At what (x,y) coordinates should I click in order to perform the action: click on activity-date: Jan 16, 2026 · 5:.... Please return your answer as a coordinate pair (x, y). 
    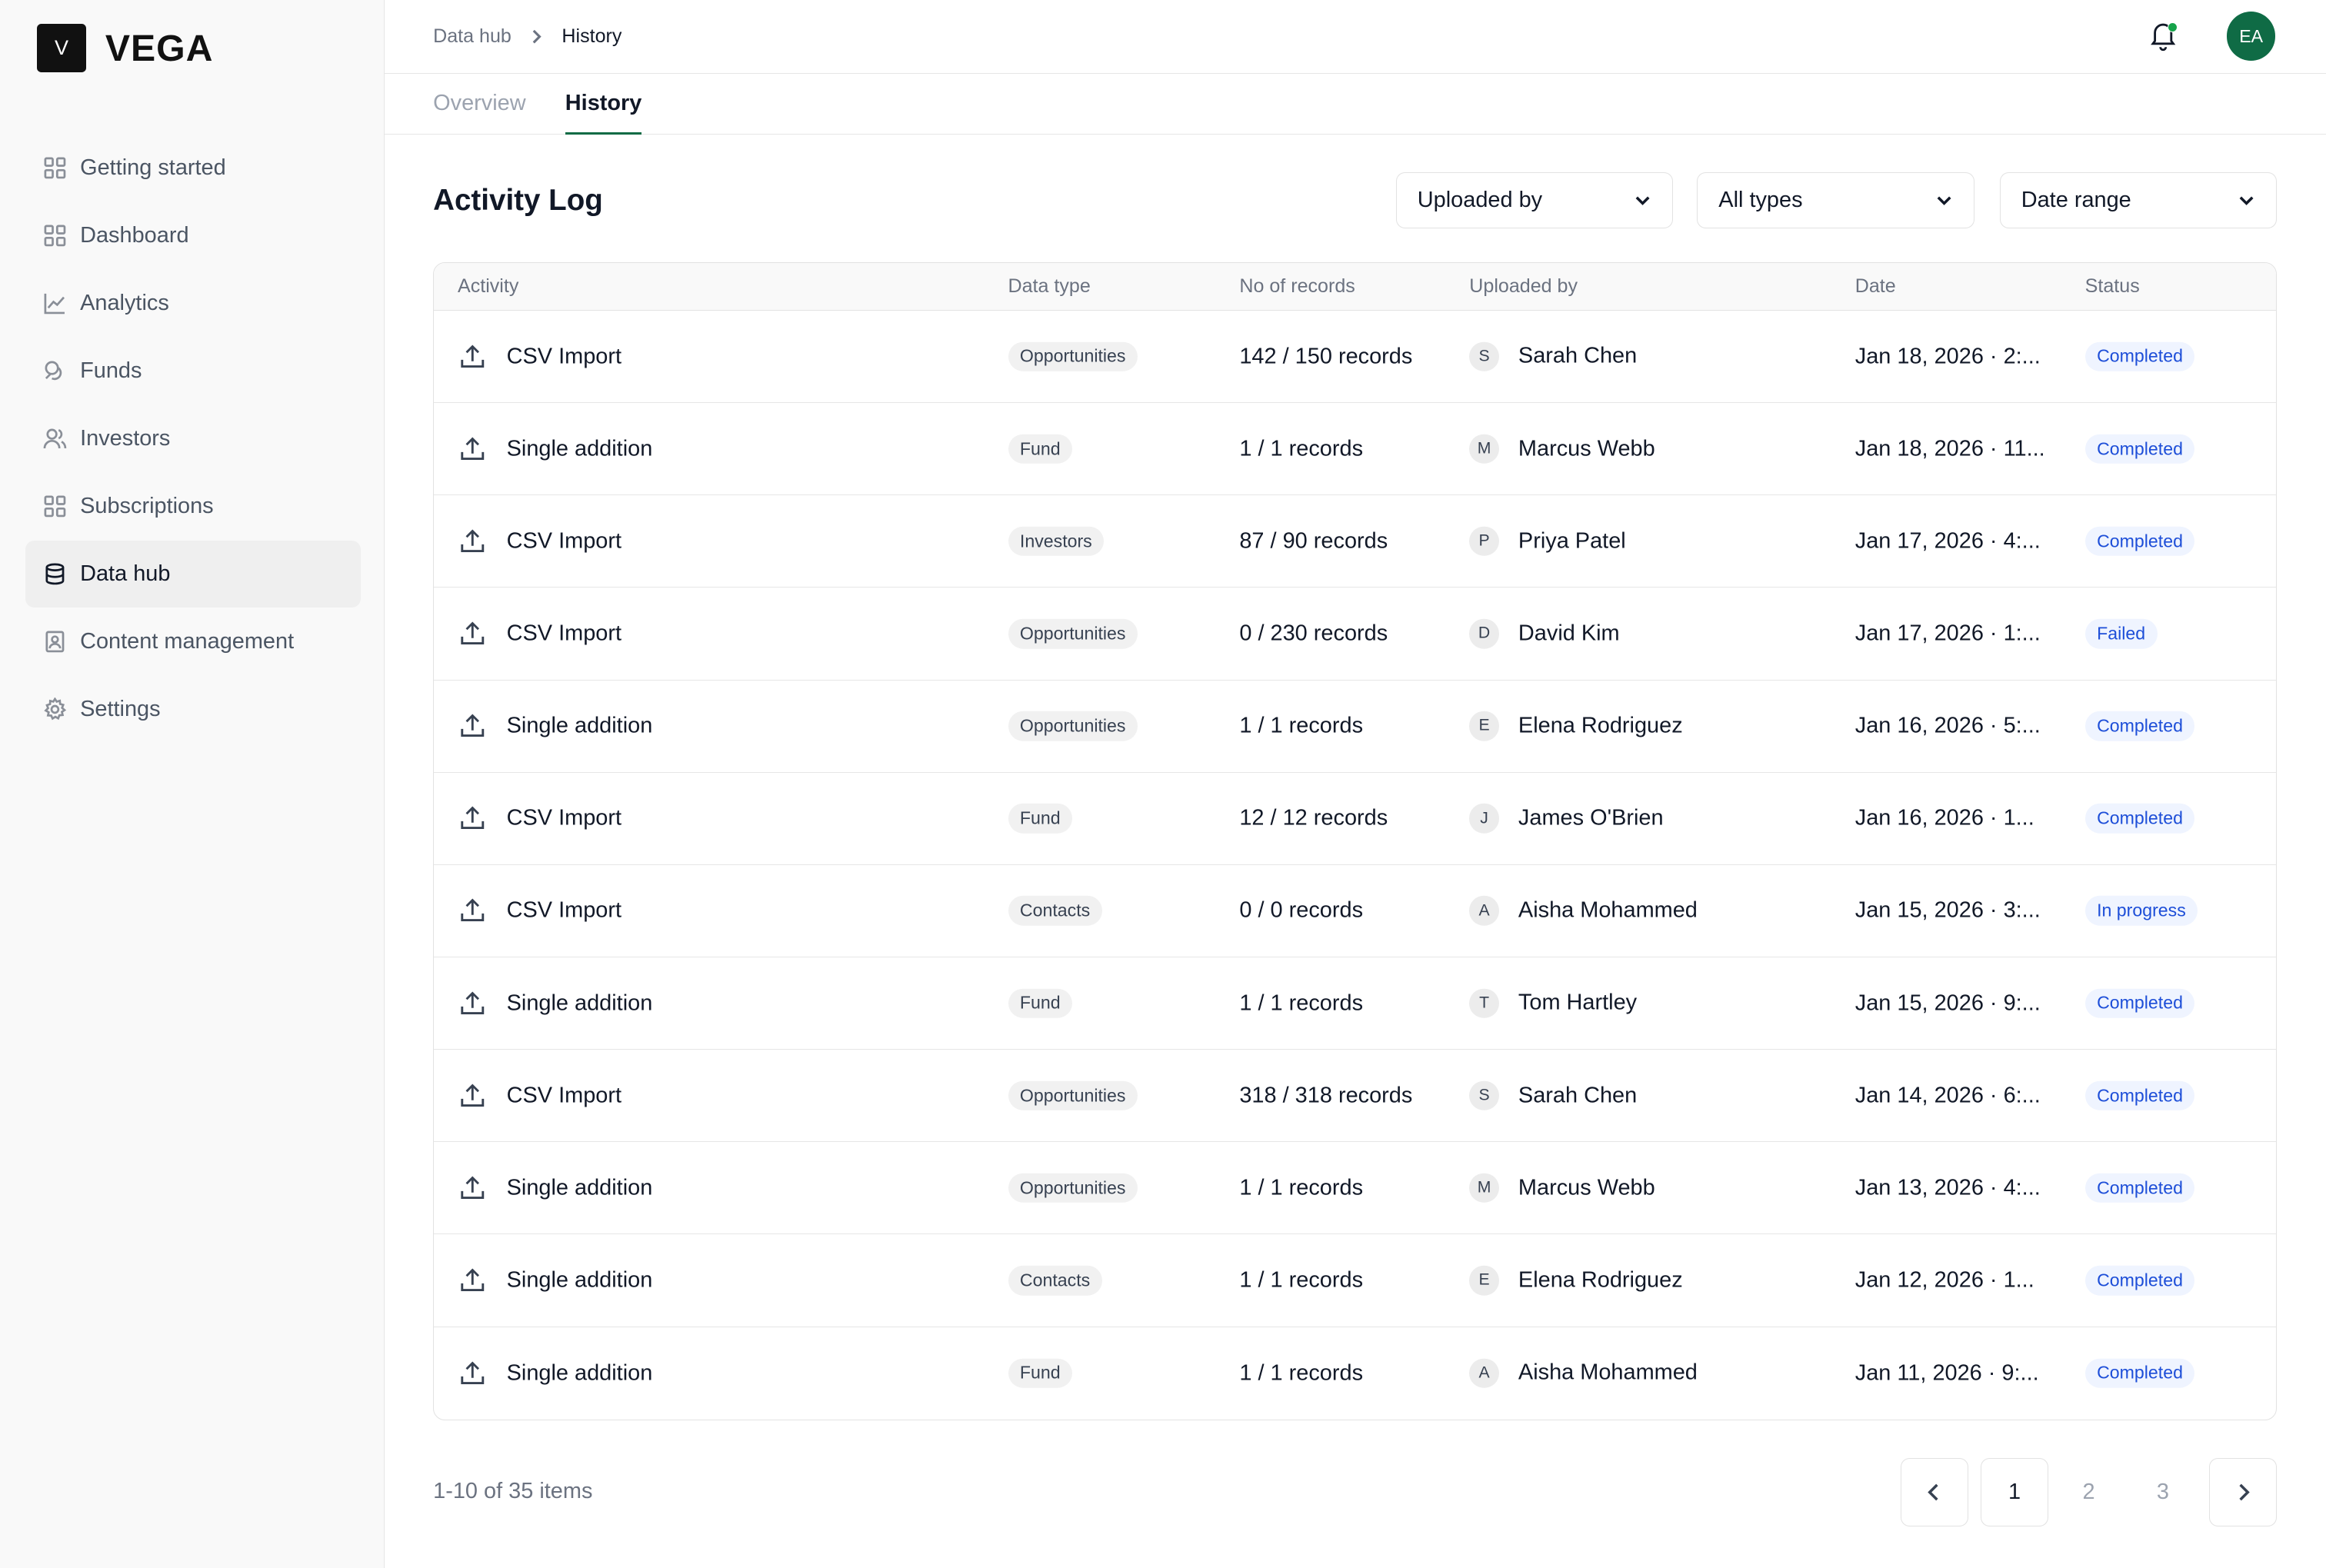
    Looking at the image, I should click on (1952, 726).